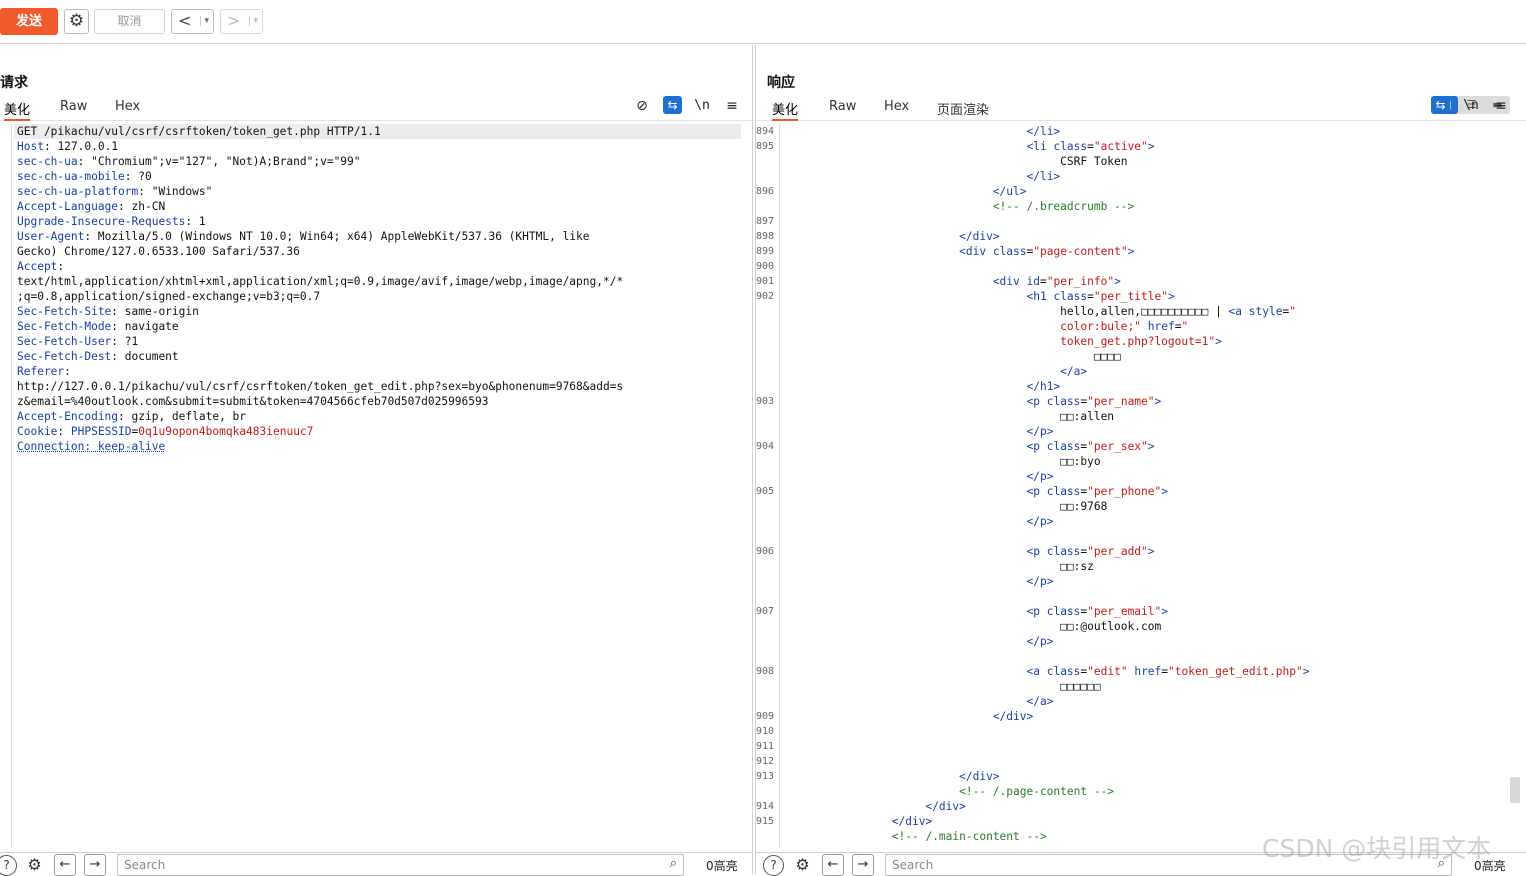 The height and width of the screenshot is (876, 1526). I want to click on response-title: 响应, so click(781, 83).